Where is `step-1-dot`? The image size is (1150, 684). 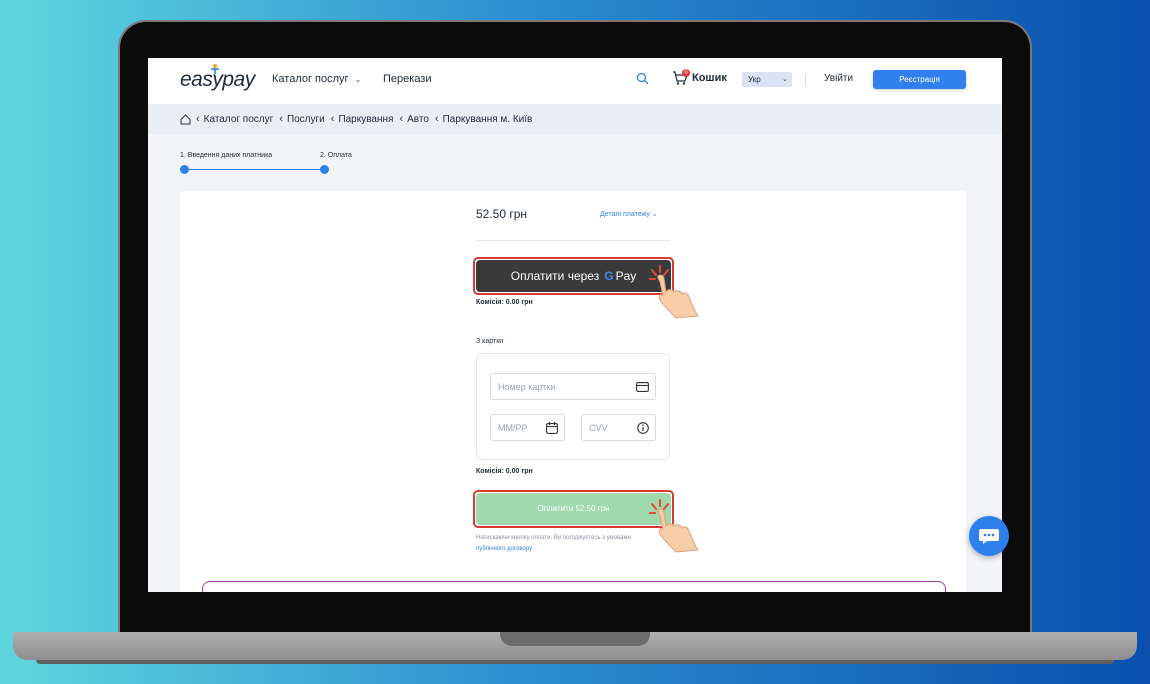 step-1-dot is located at coordinates (184, 169).